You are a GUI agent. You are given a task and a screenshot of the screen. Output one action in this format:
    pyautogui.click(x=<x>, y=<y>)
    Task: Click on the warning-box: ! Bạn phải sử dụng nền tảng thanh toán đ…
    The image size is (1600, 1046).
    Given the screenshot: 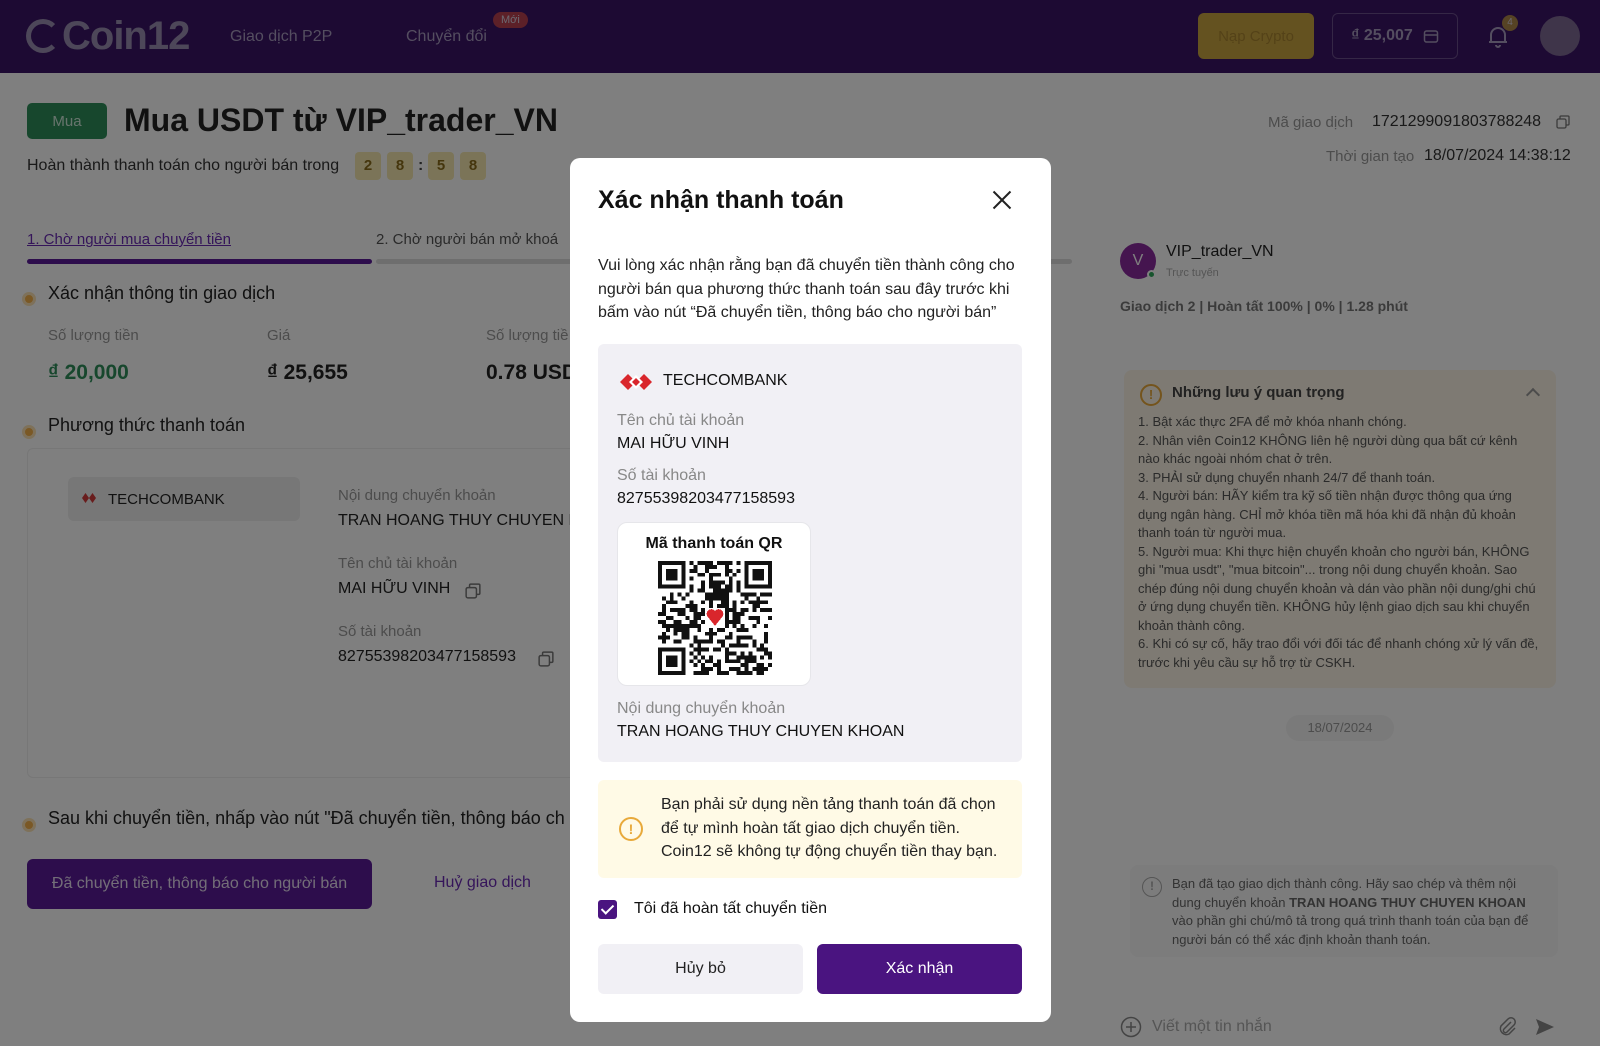 What is the action you would take?
    pyautogui.click(x=810, y=829)
    